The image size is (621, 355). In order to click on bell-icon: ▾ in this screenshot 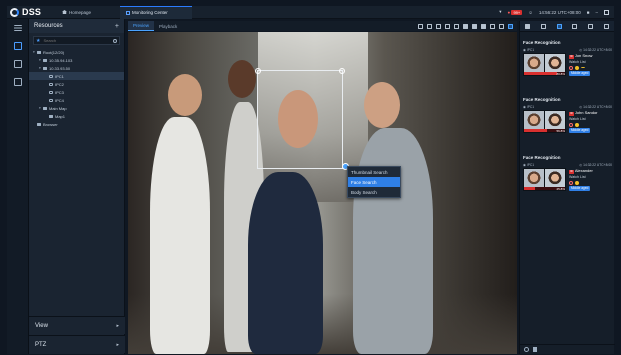, I will do `click(500, 12)`.